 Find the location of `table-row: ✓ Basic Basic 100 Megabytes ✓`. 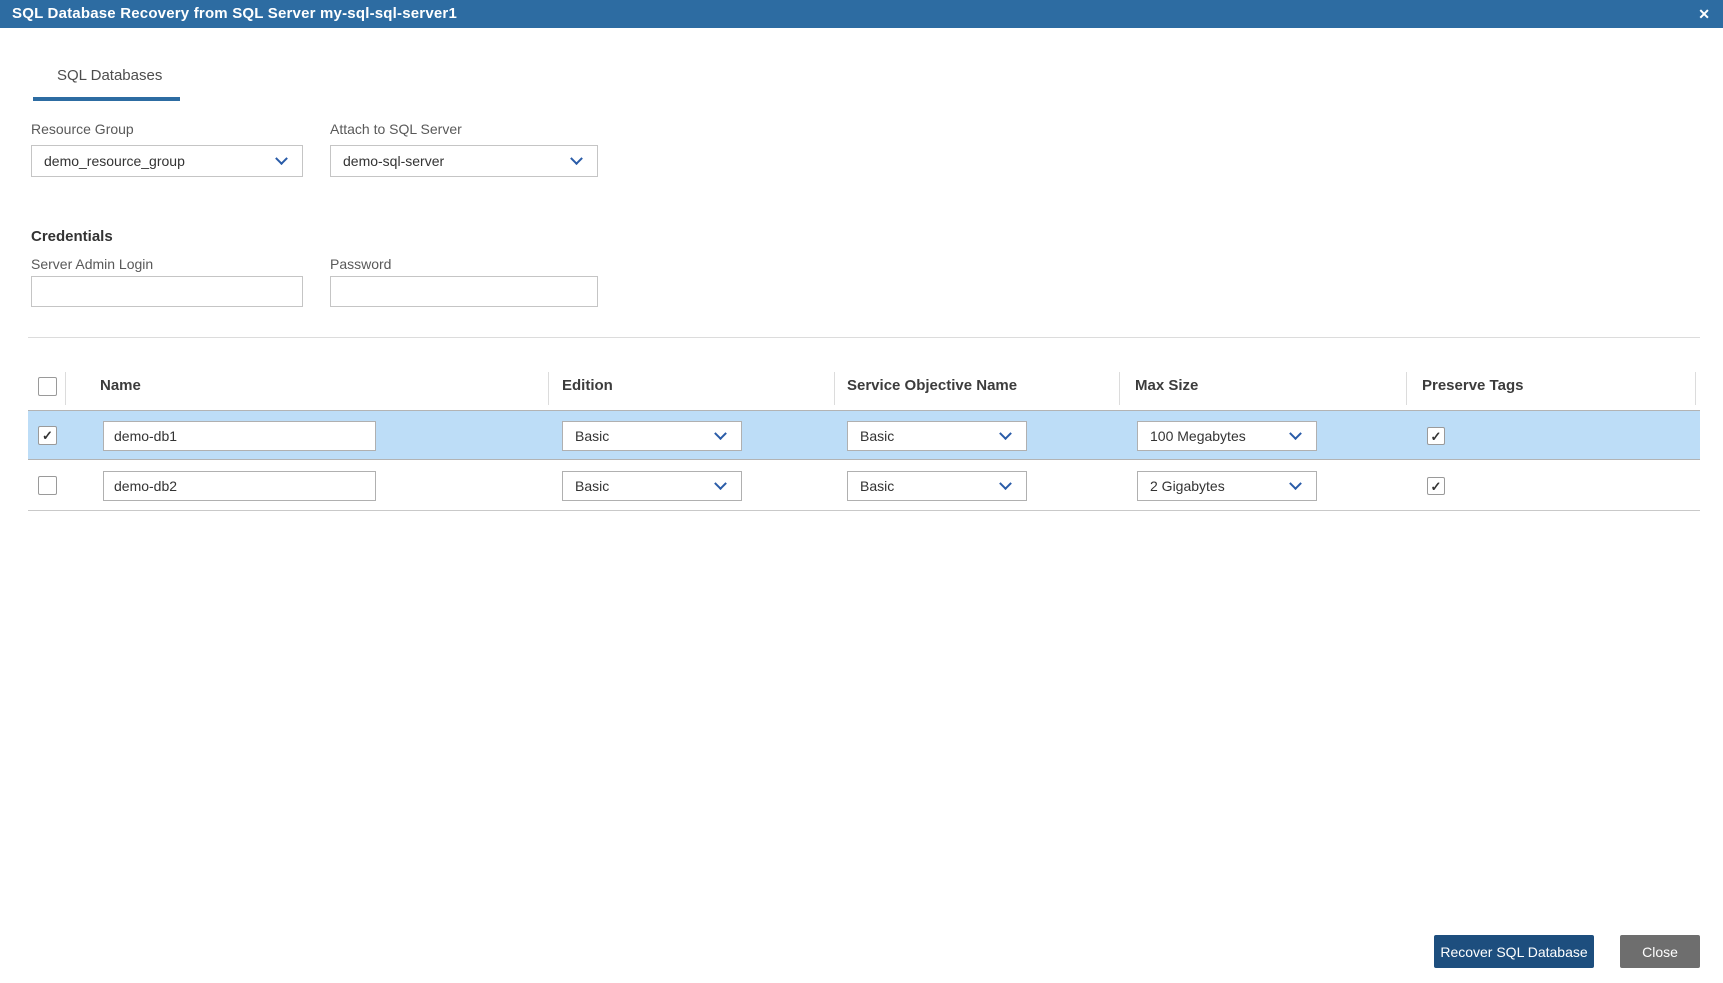

table-row: ✓ Basic Basic 100 Megabytes ✓ is located at coordinates (864, 435).